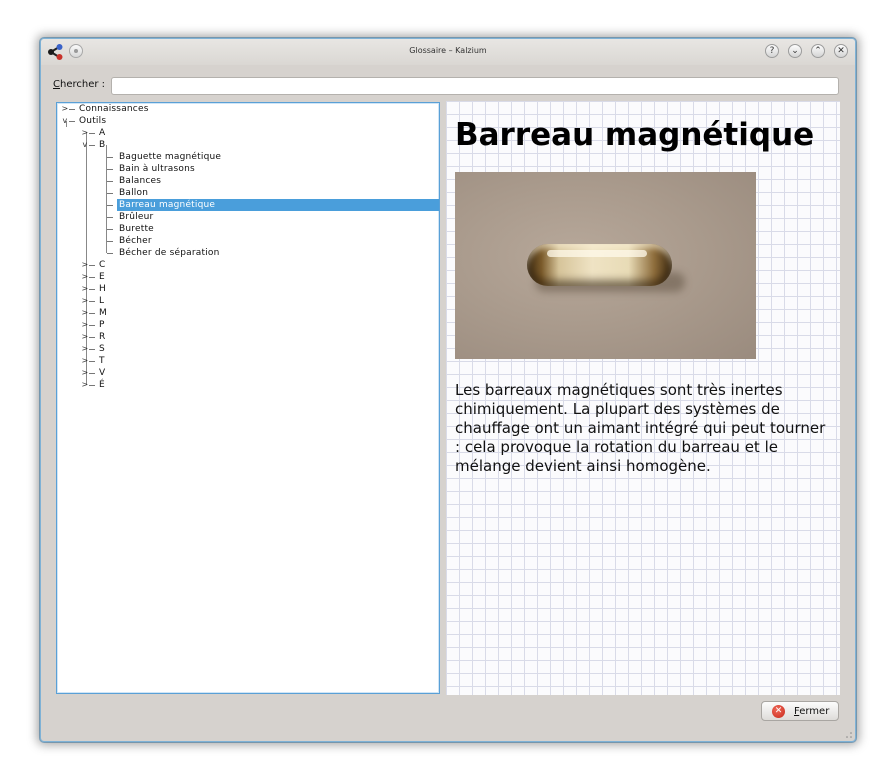  What do you see at coordinates (102, 373) in the screenshot?
I see `tree-item-label: V` at bounding box center [102, 373].